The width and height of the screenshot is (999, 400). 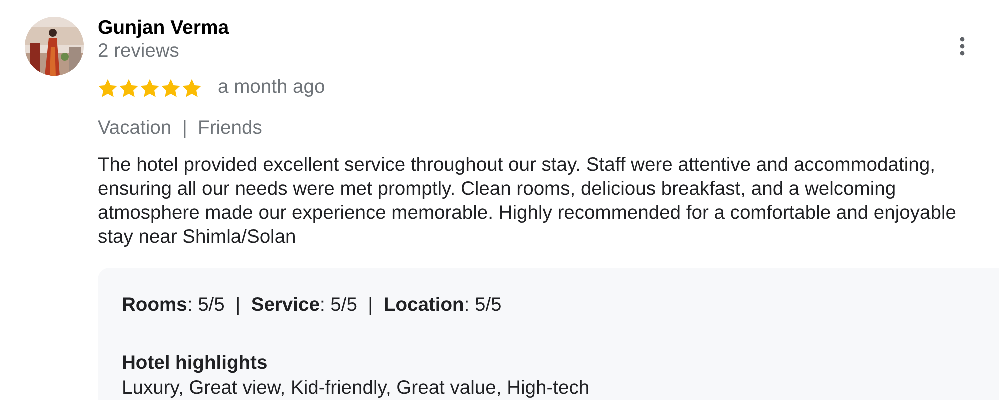 I want to click on review-count: 2 reviews, so click(x=139, y=52).